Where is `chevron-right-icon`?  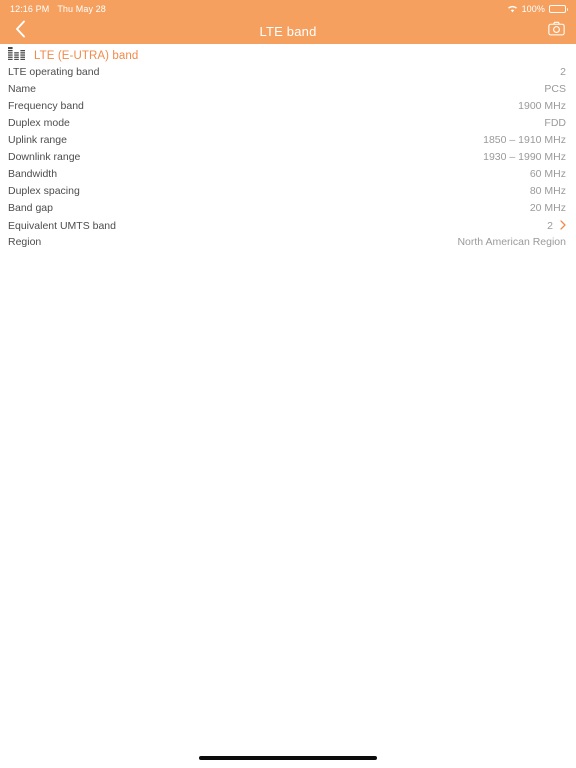
chevron-right-icon is located at coordinates (563, 225).